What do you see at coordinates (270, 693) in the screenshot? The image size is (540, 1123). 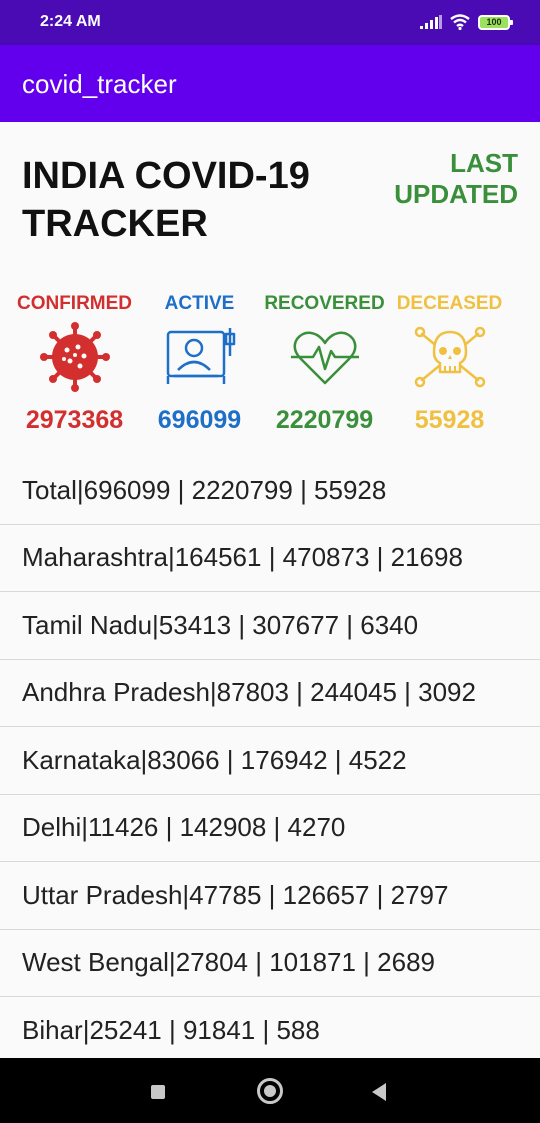 I see `list-item: Andhra Pradesh|87803 | 244045 | 3092` at bounding box center [270, 693].